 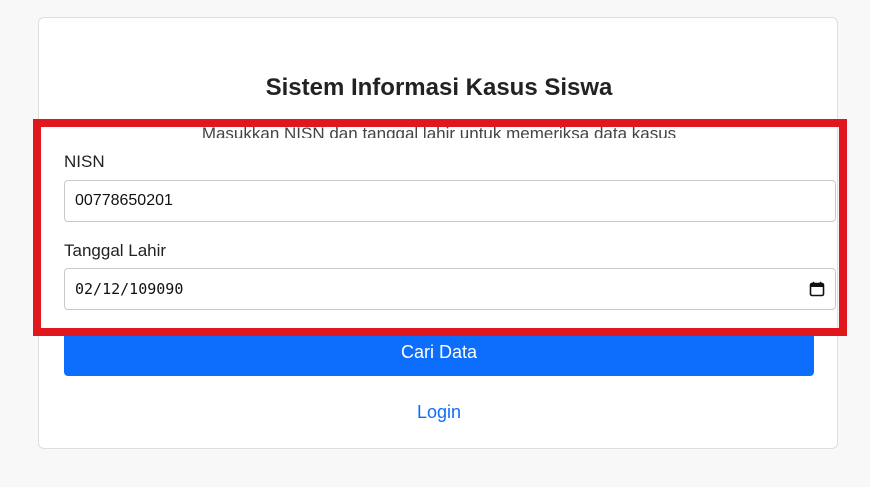 I want to click on search-button: Cari Data, so click(x=439, y=352).